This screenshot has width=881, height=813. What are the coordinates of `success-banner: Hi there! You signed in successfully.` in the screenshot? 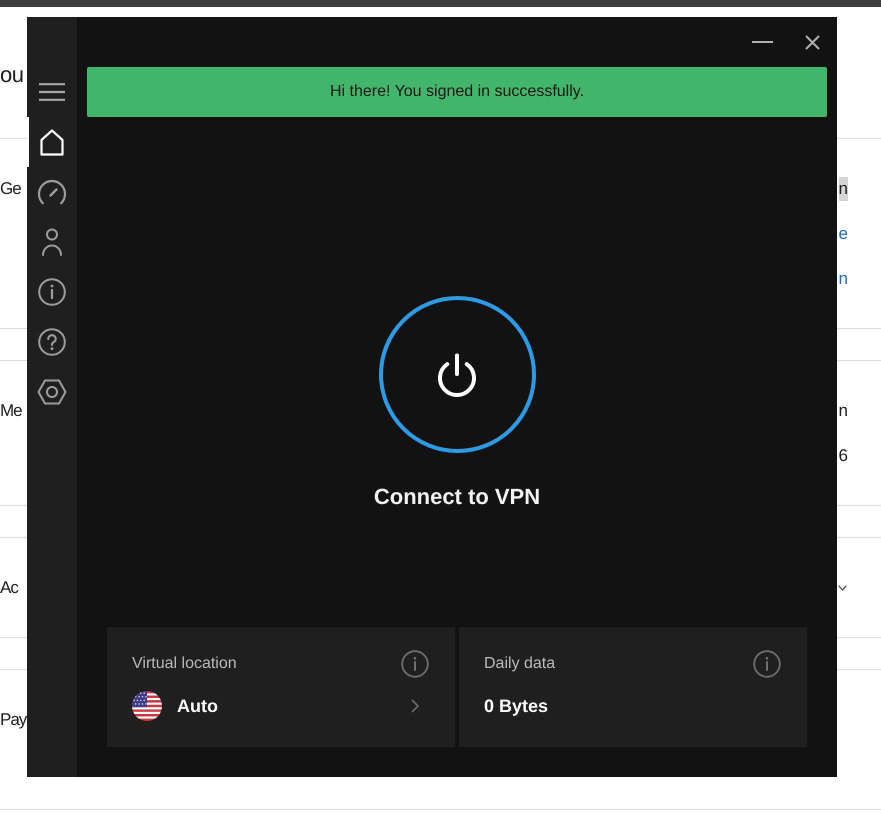 It's located at (457, 92).